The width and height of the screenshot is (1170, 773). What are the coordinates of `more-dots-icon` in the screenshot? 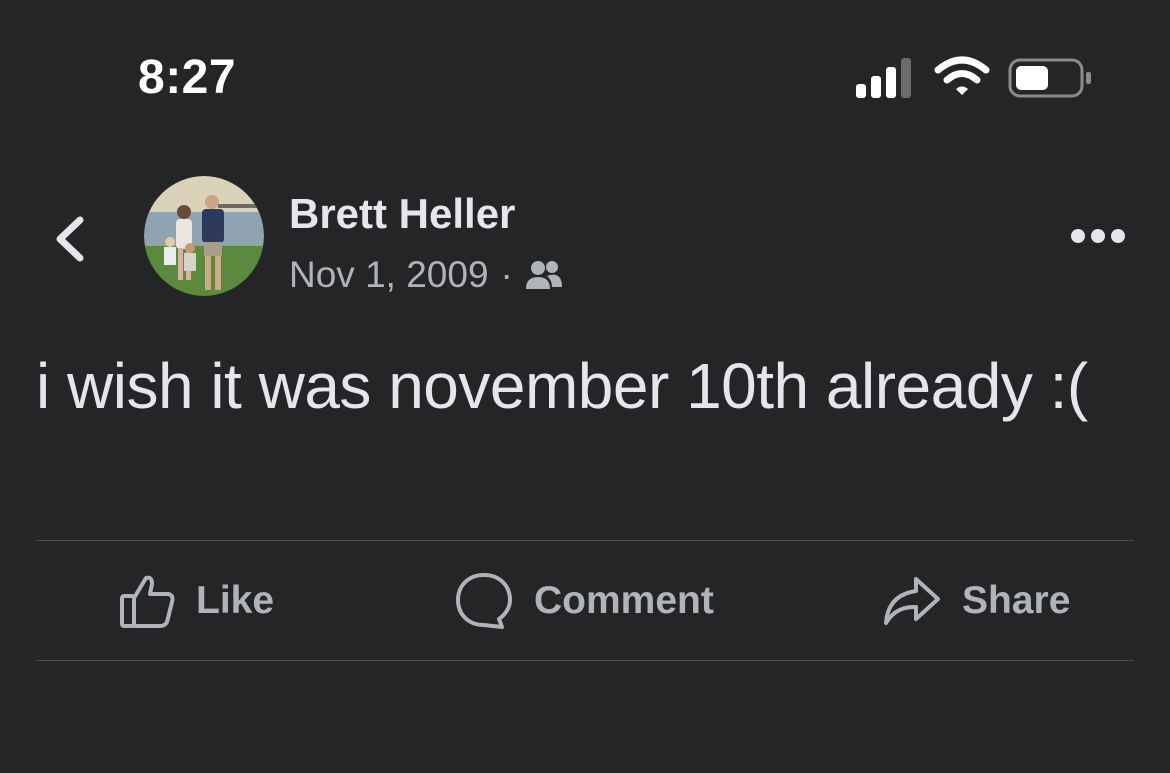 It's located at (1098, 236).